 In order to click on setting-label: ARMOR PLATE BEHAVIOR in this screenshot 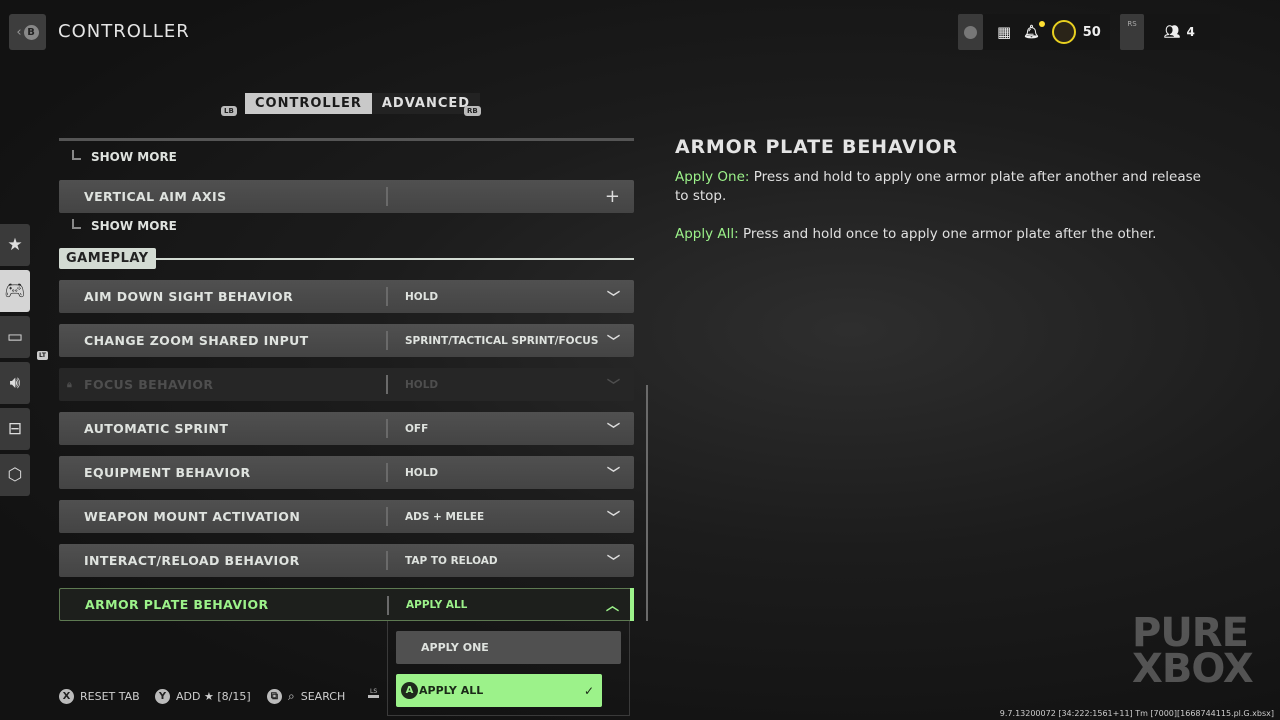, I will do `click(177, 604)`.